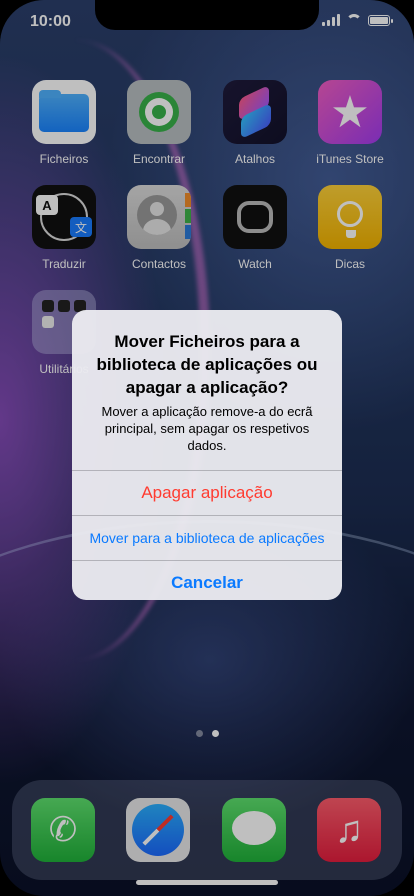 Image resolution: width=414 pixels, height=896 pixels. I want to click on move-to-library-button: Mover para a biblioteca de aplicações, so click(207, 537).